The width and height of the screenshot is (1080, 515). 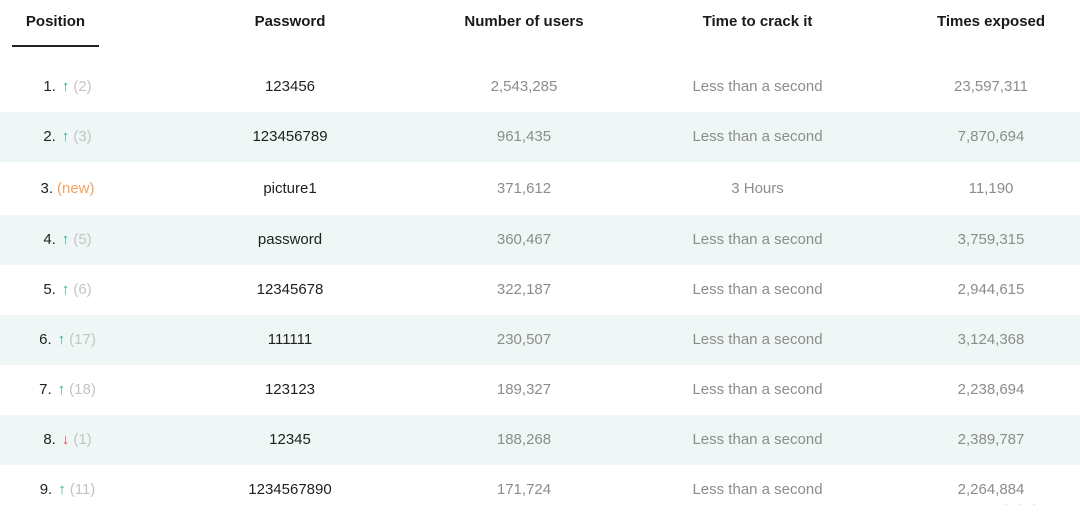 What do you see at coordinates (991, 339) in the screenshot?
I see `exposed-cell: 3,124,368` at bounding box center [991, 339].